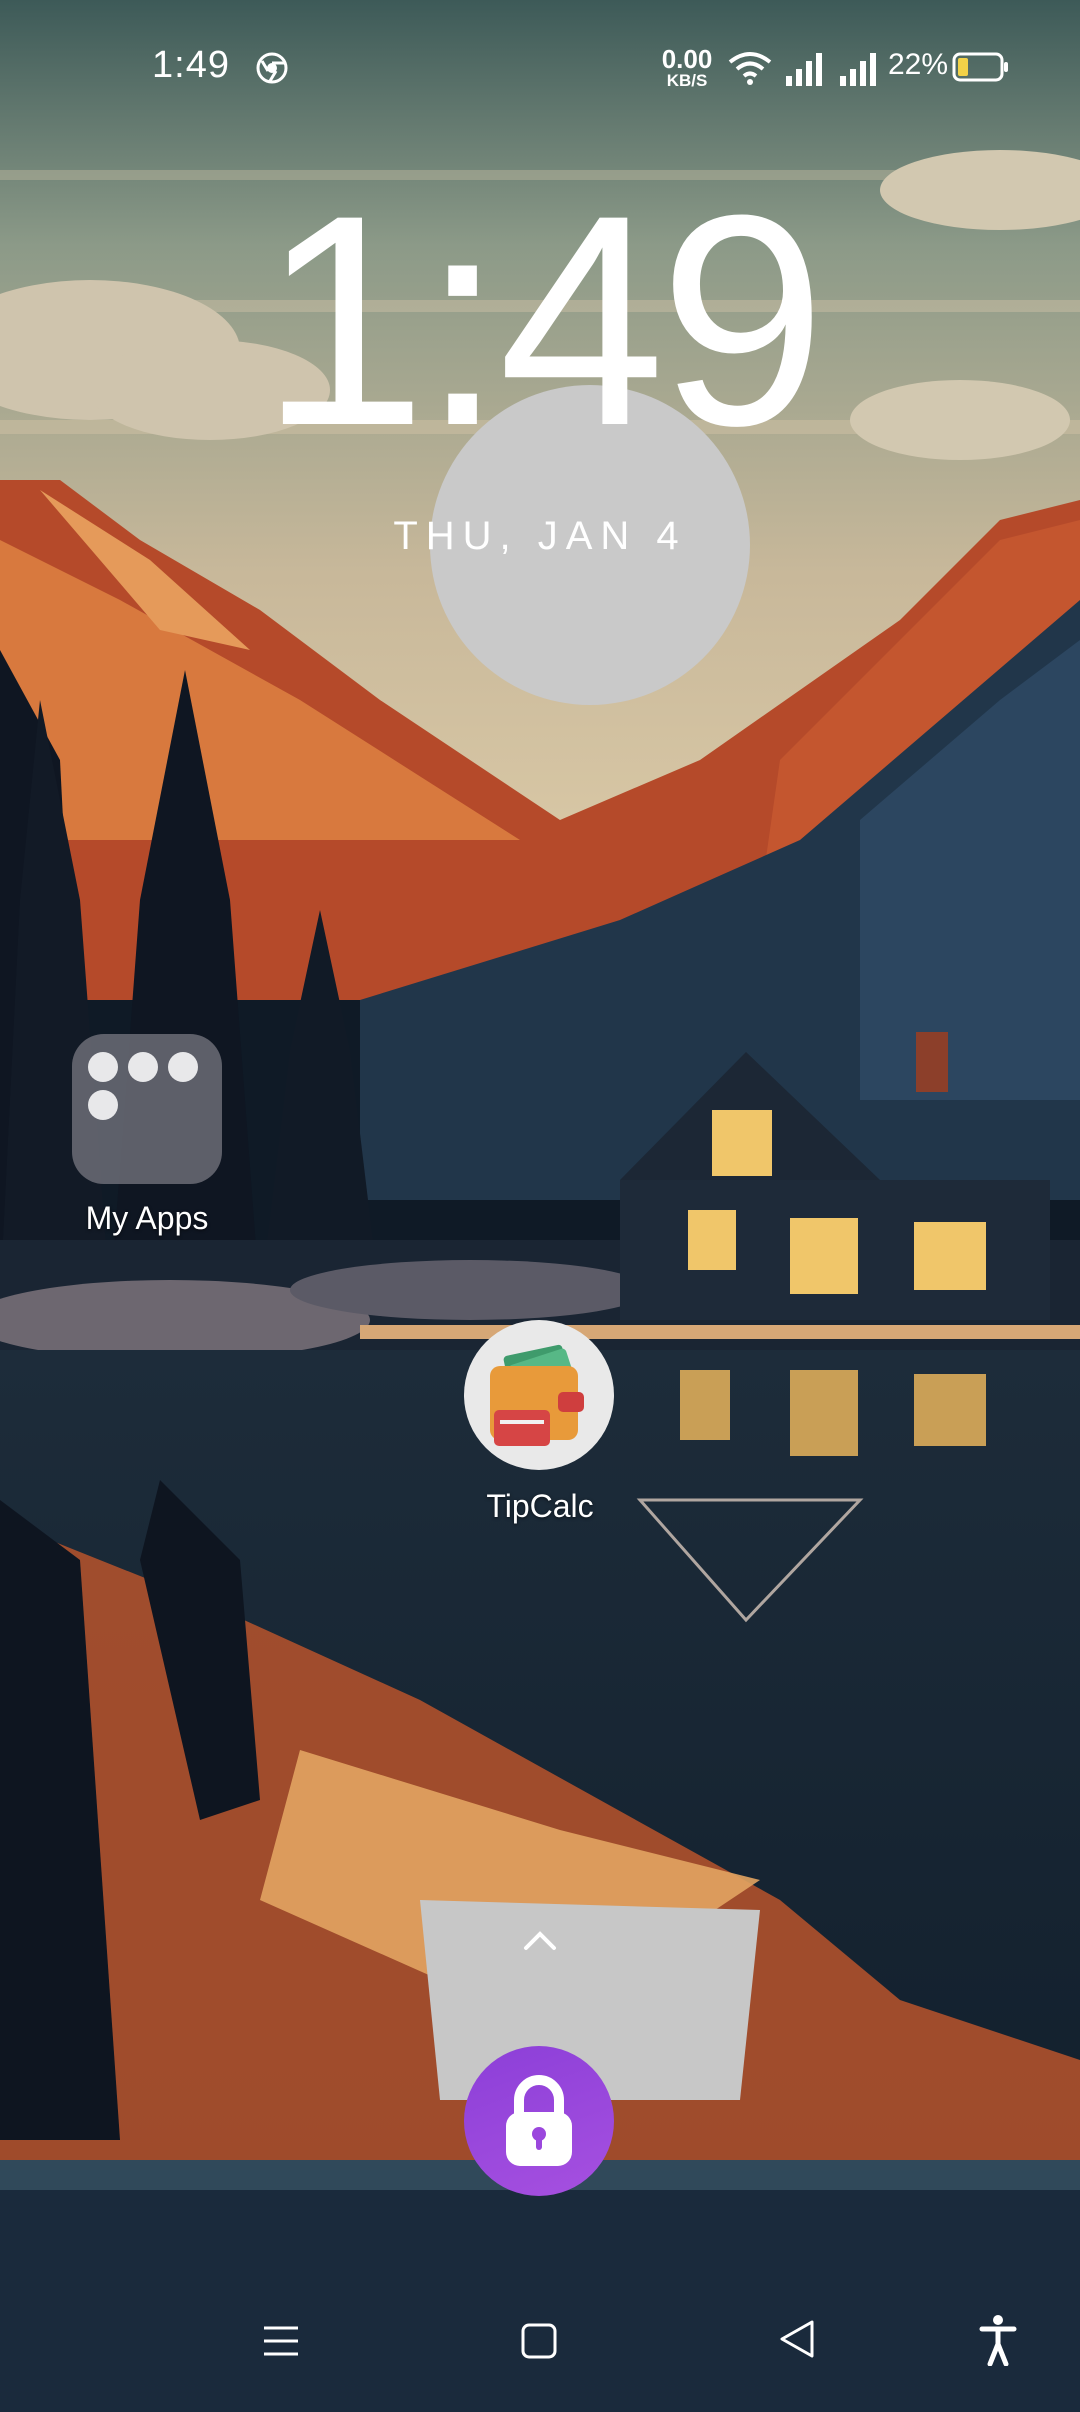 This screenshot has width=1080, height=2412. I want to click on chevron-up-icon, so click(540, 1940).